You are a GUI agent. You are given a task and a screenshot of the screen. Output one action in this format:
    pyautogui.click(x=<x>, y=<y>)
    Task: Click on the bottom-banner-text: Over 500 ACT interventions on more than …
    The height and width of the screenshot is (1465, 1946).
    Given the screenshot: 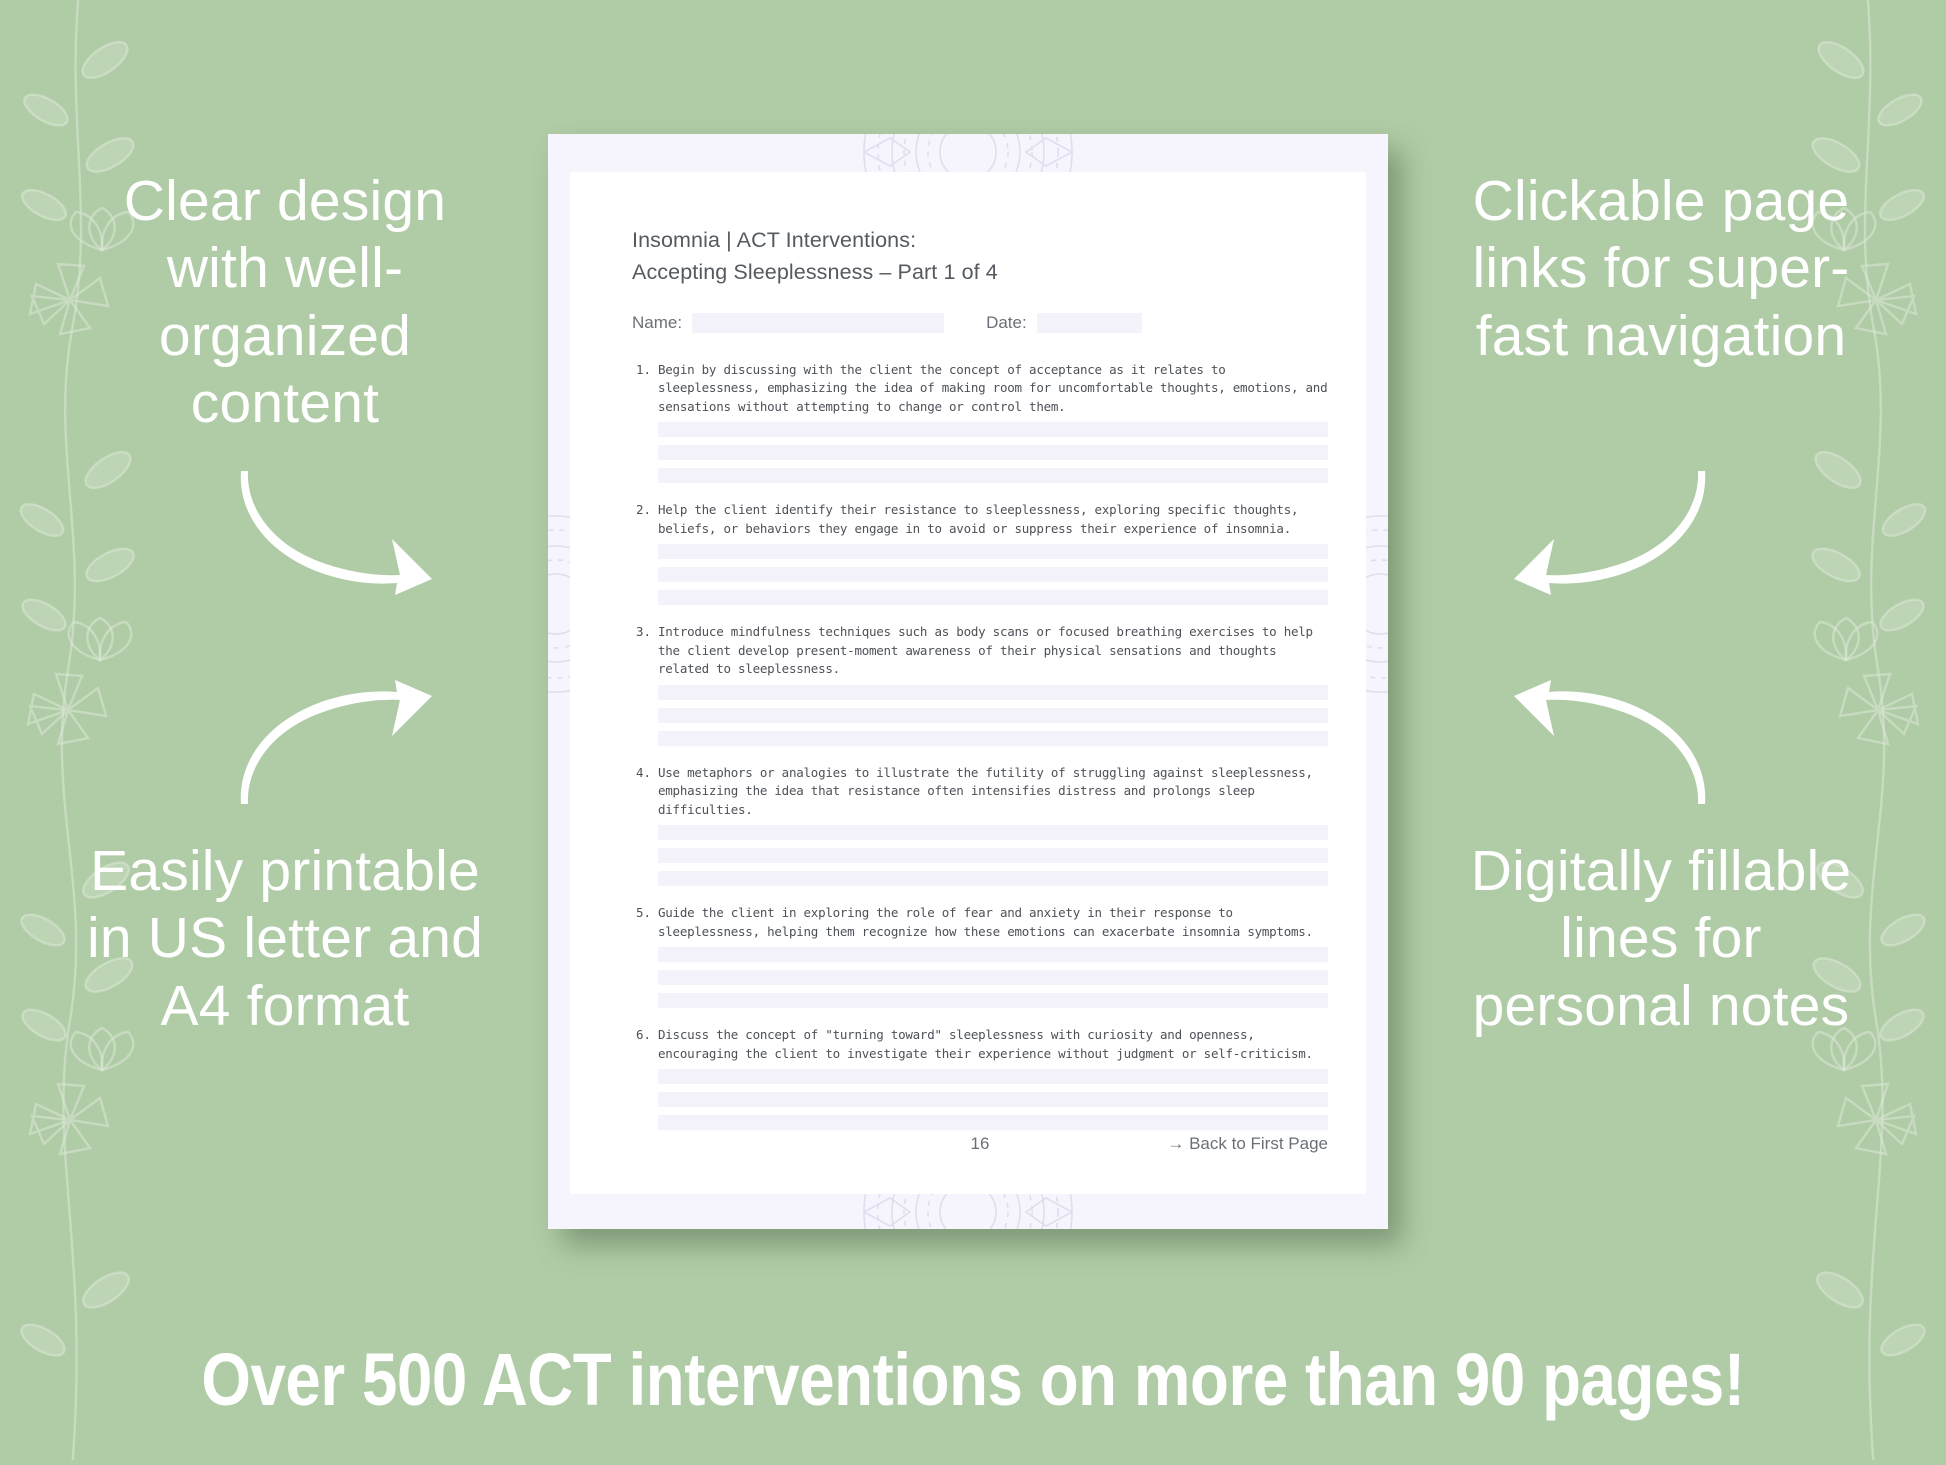 What is the action you would take?
    pyautogui.click(x=973, y=1379)
    